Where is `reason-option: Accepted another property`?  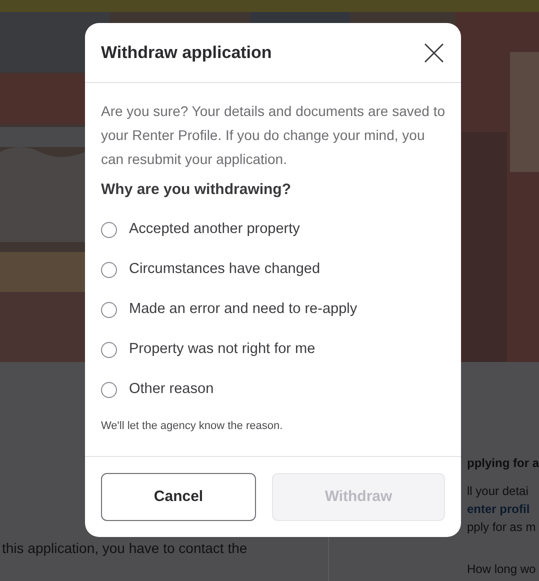
reason-option: Accepted another property is located at coordinates (273, 230).